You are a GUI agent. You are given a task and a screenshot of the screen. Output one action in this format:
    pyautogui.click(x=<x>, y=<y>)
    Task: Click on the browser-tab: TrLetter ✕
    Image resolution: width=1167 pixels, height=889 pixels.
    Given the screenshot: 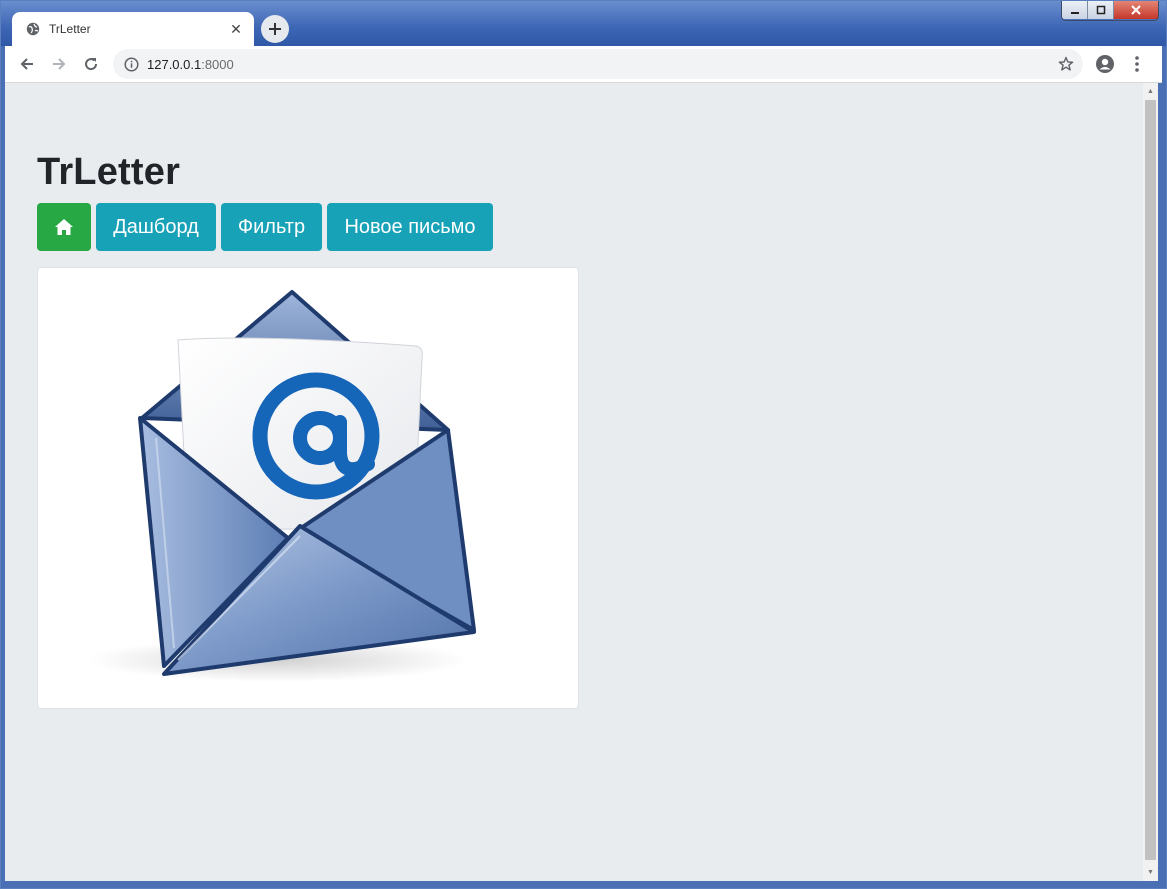 What is the action you would take?
    pyautogui.click(x=133, y=29)
    